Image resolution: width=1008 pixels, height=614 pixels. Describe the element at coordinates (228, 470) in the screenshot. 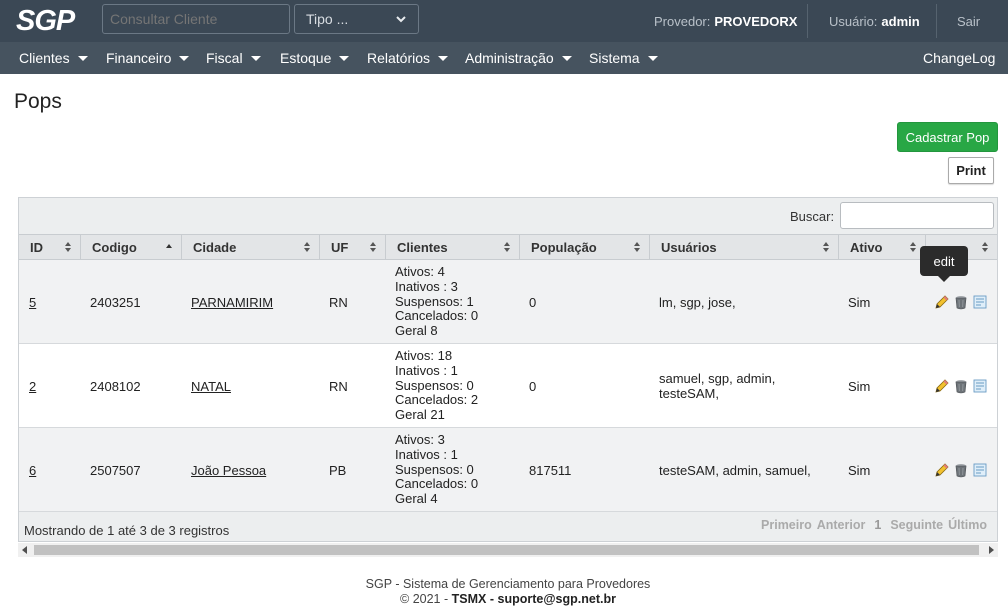

I see `row-cidade-link: João Pessoa` at that location.